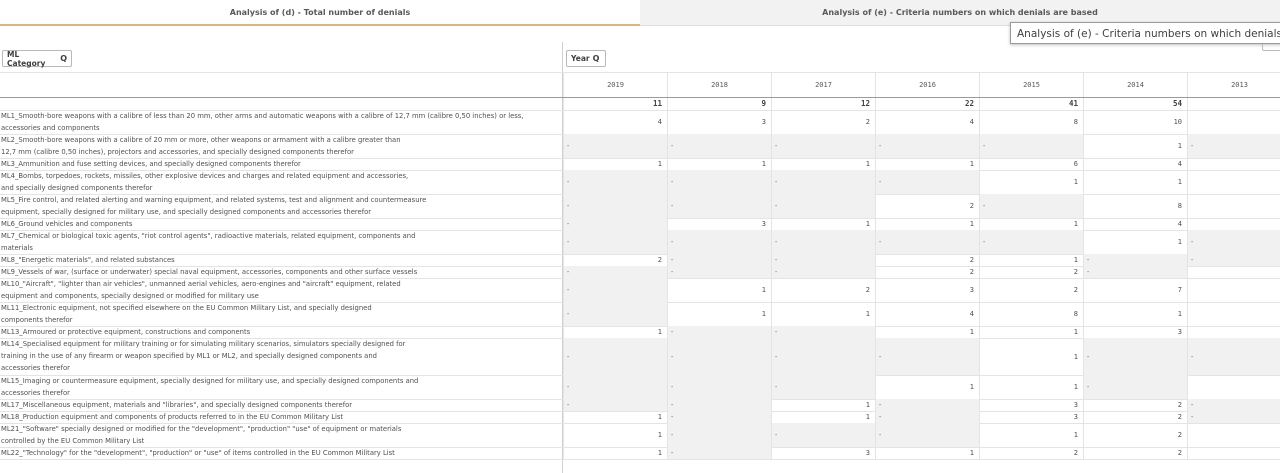 This screenshot has height=473, width=1280. What do you see at coordinates (37, 59) in the screenshot?
I see `ml-category-filter-button: ML Category Q` at bounding box center [37, 59].